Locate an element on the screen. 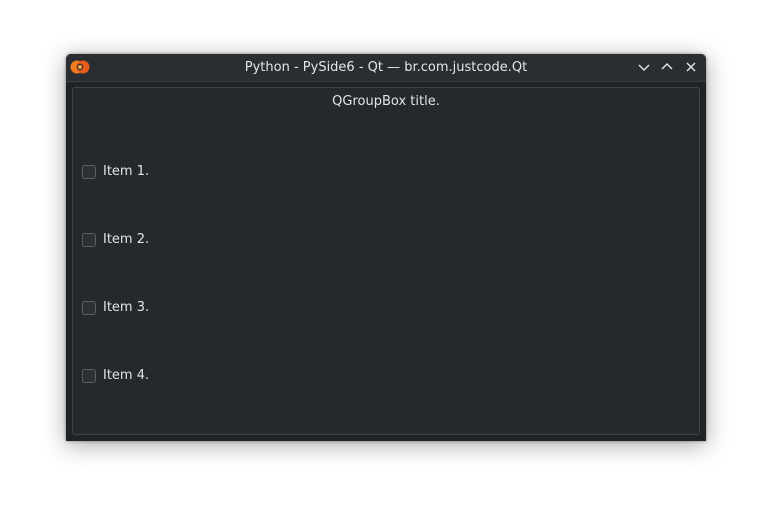  checkbox-label: Item 2. is located at coordinates (126, 240).